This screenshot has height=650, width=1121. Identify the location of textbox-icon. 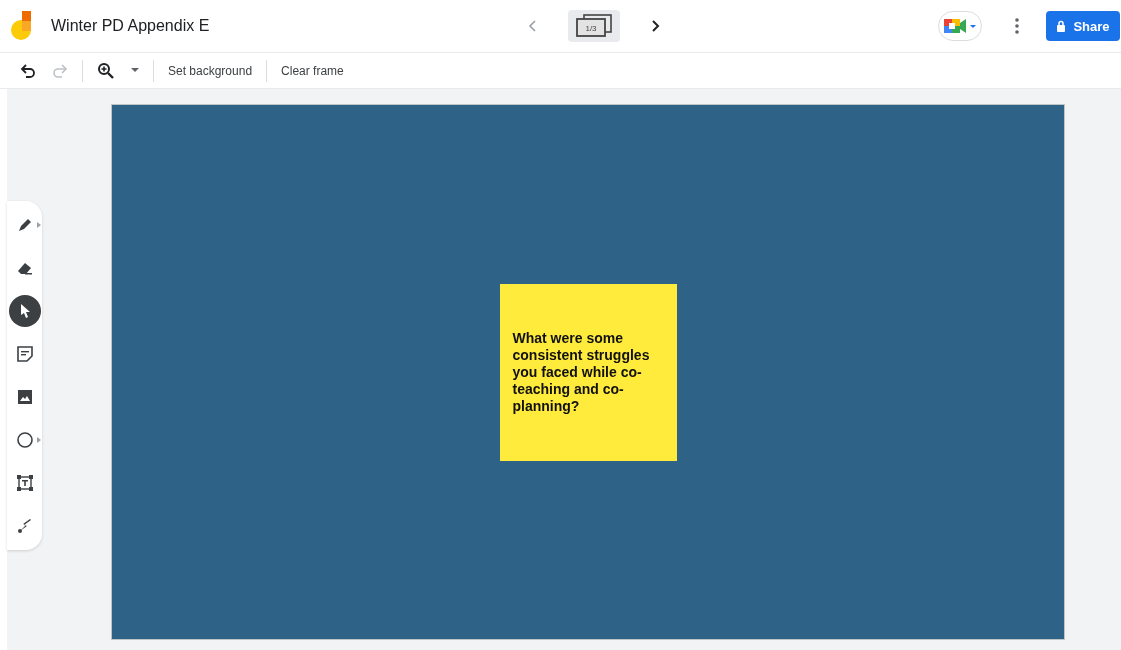
(24, 483).